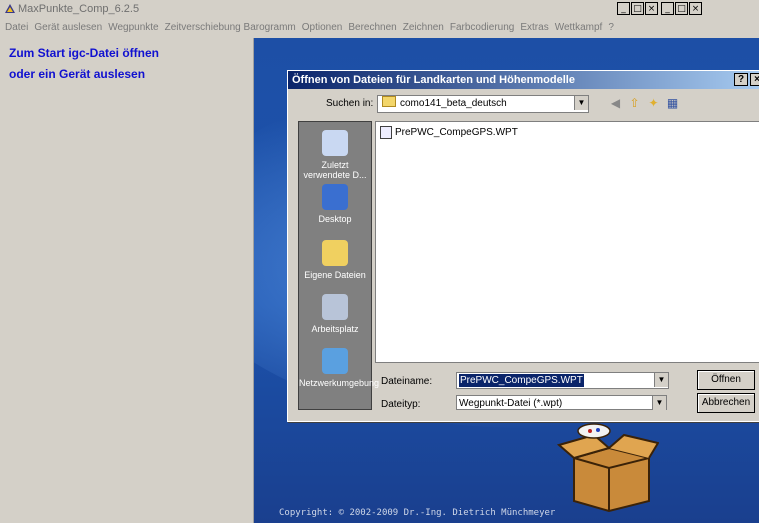  What do you see at coordinates (68, 28) in the screenshot?
I see `menu-geraet-auslesen: Gerät auslesen` at bounding box center [68, 28].